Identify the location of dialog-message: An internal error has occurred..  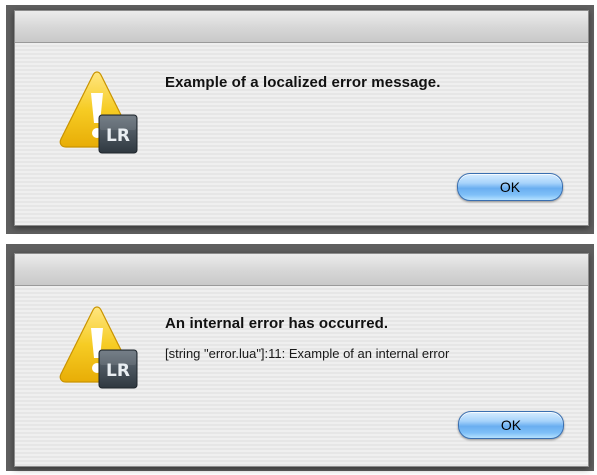
(277, 323).